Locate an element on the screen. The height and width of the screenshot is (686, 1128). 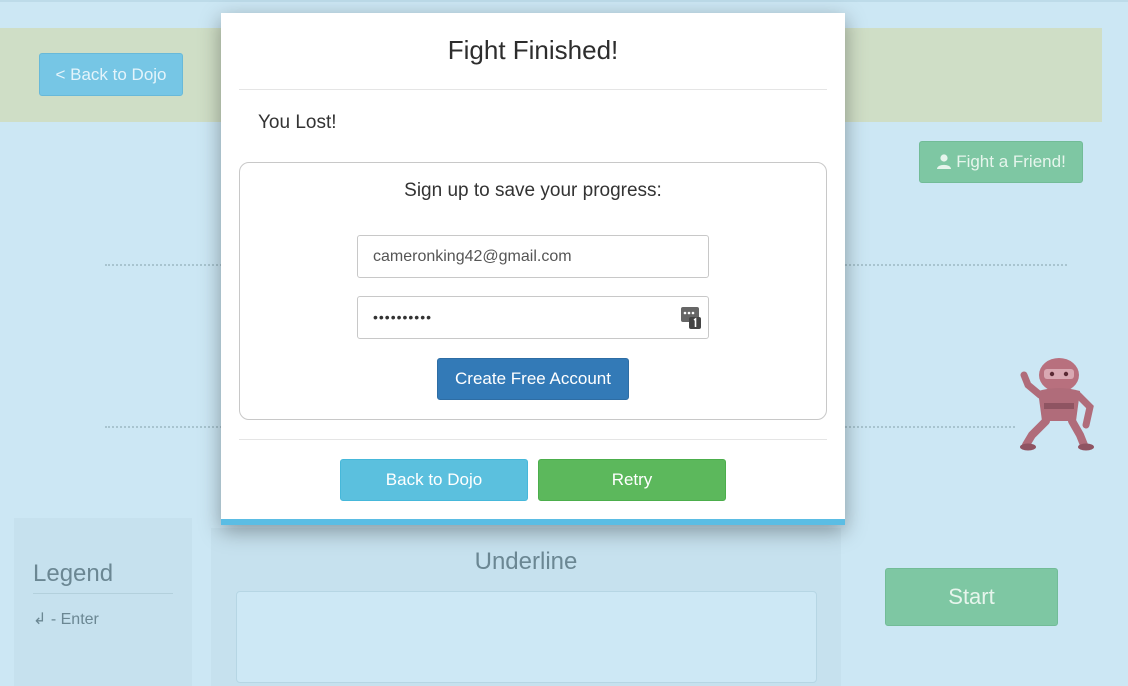
ninja-opponent-icon is located at coordinates (1057, 404).